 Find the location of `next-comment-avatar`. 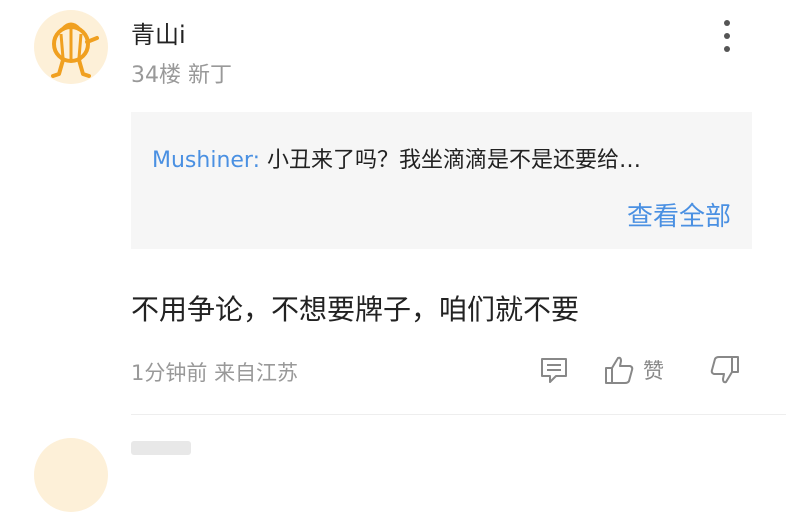

next-comment-avatar is located at coordinates (71, 475).